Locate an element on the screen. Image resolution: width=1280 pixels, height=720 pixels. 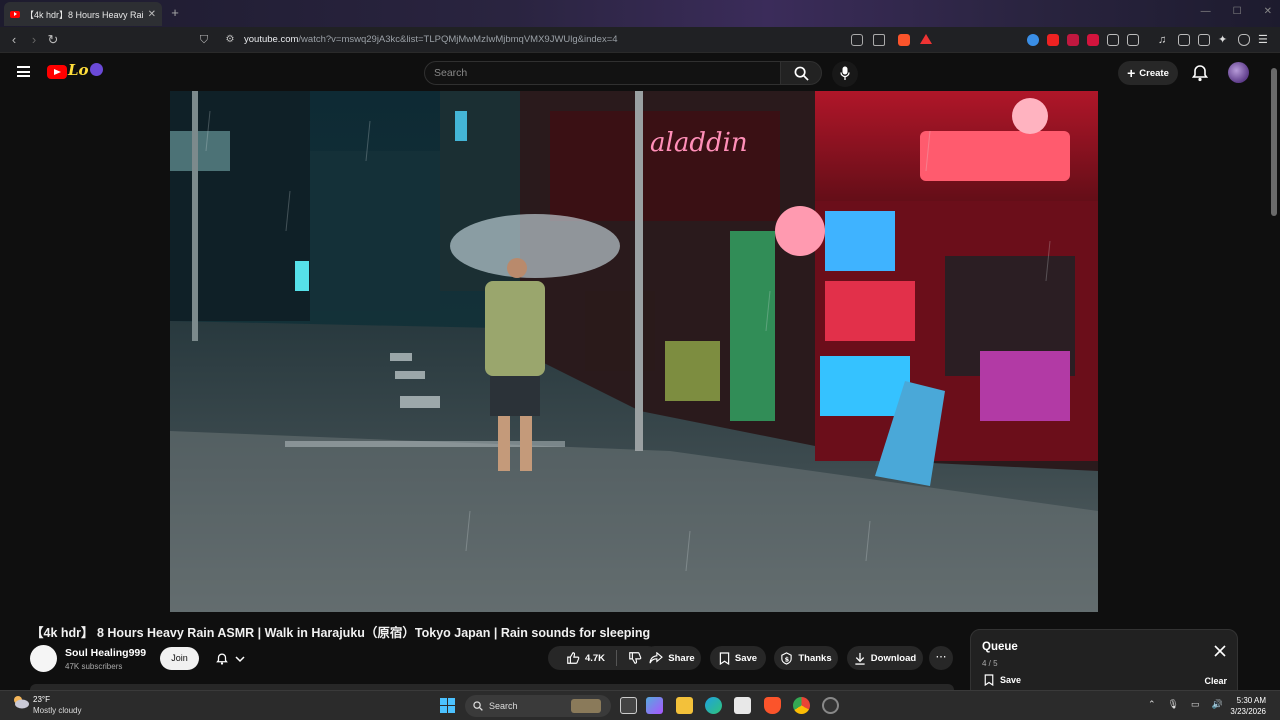
search-button is located at coordinates (801, 73).